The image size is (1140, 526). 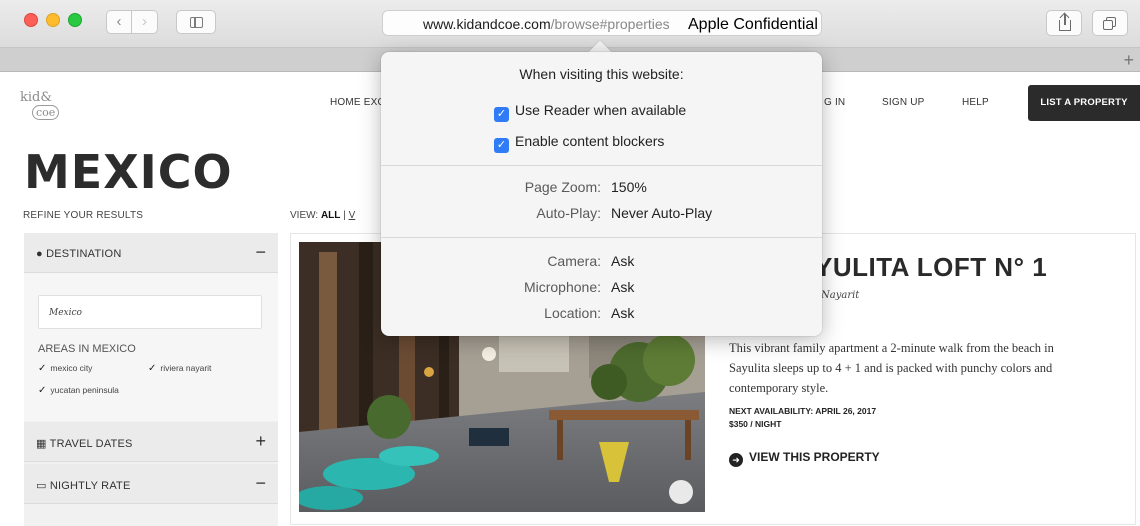 What do you see at coordinates (151, 484) in the screenshot?
I see `nightly-rate-filter-header: ▭ NIGHTLY RATE −` at bounding box center [151, 484].